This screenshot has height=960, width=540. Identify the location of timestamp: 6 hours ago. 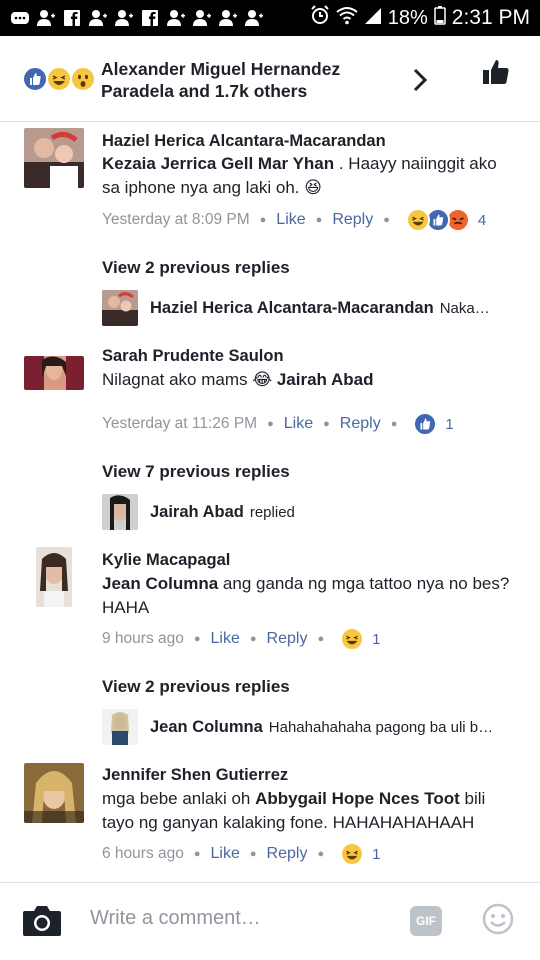
(143, 854).